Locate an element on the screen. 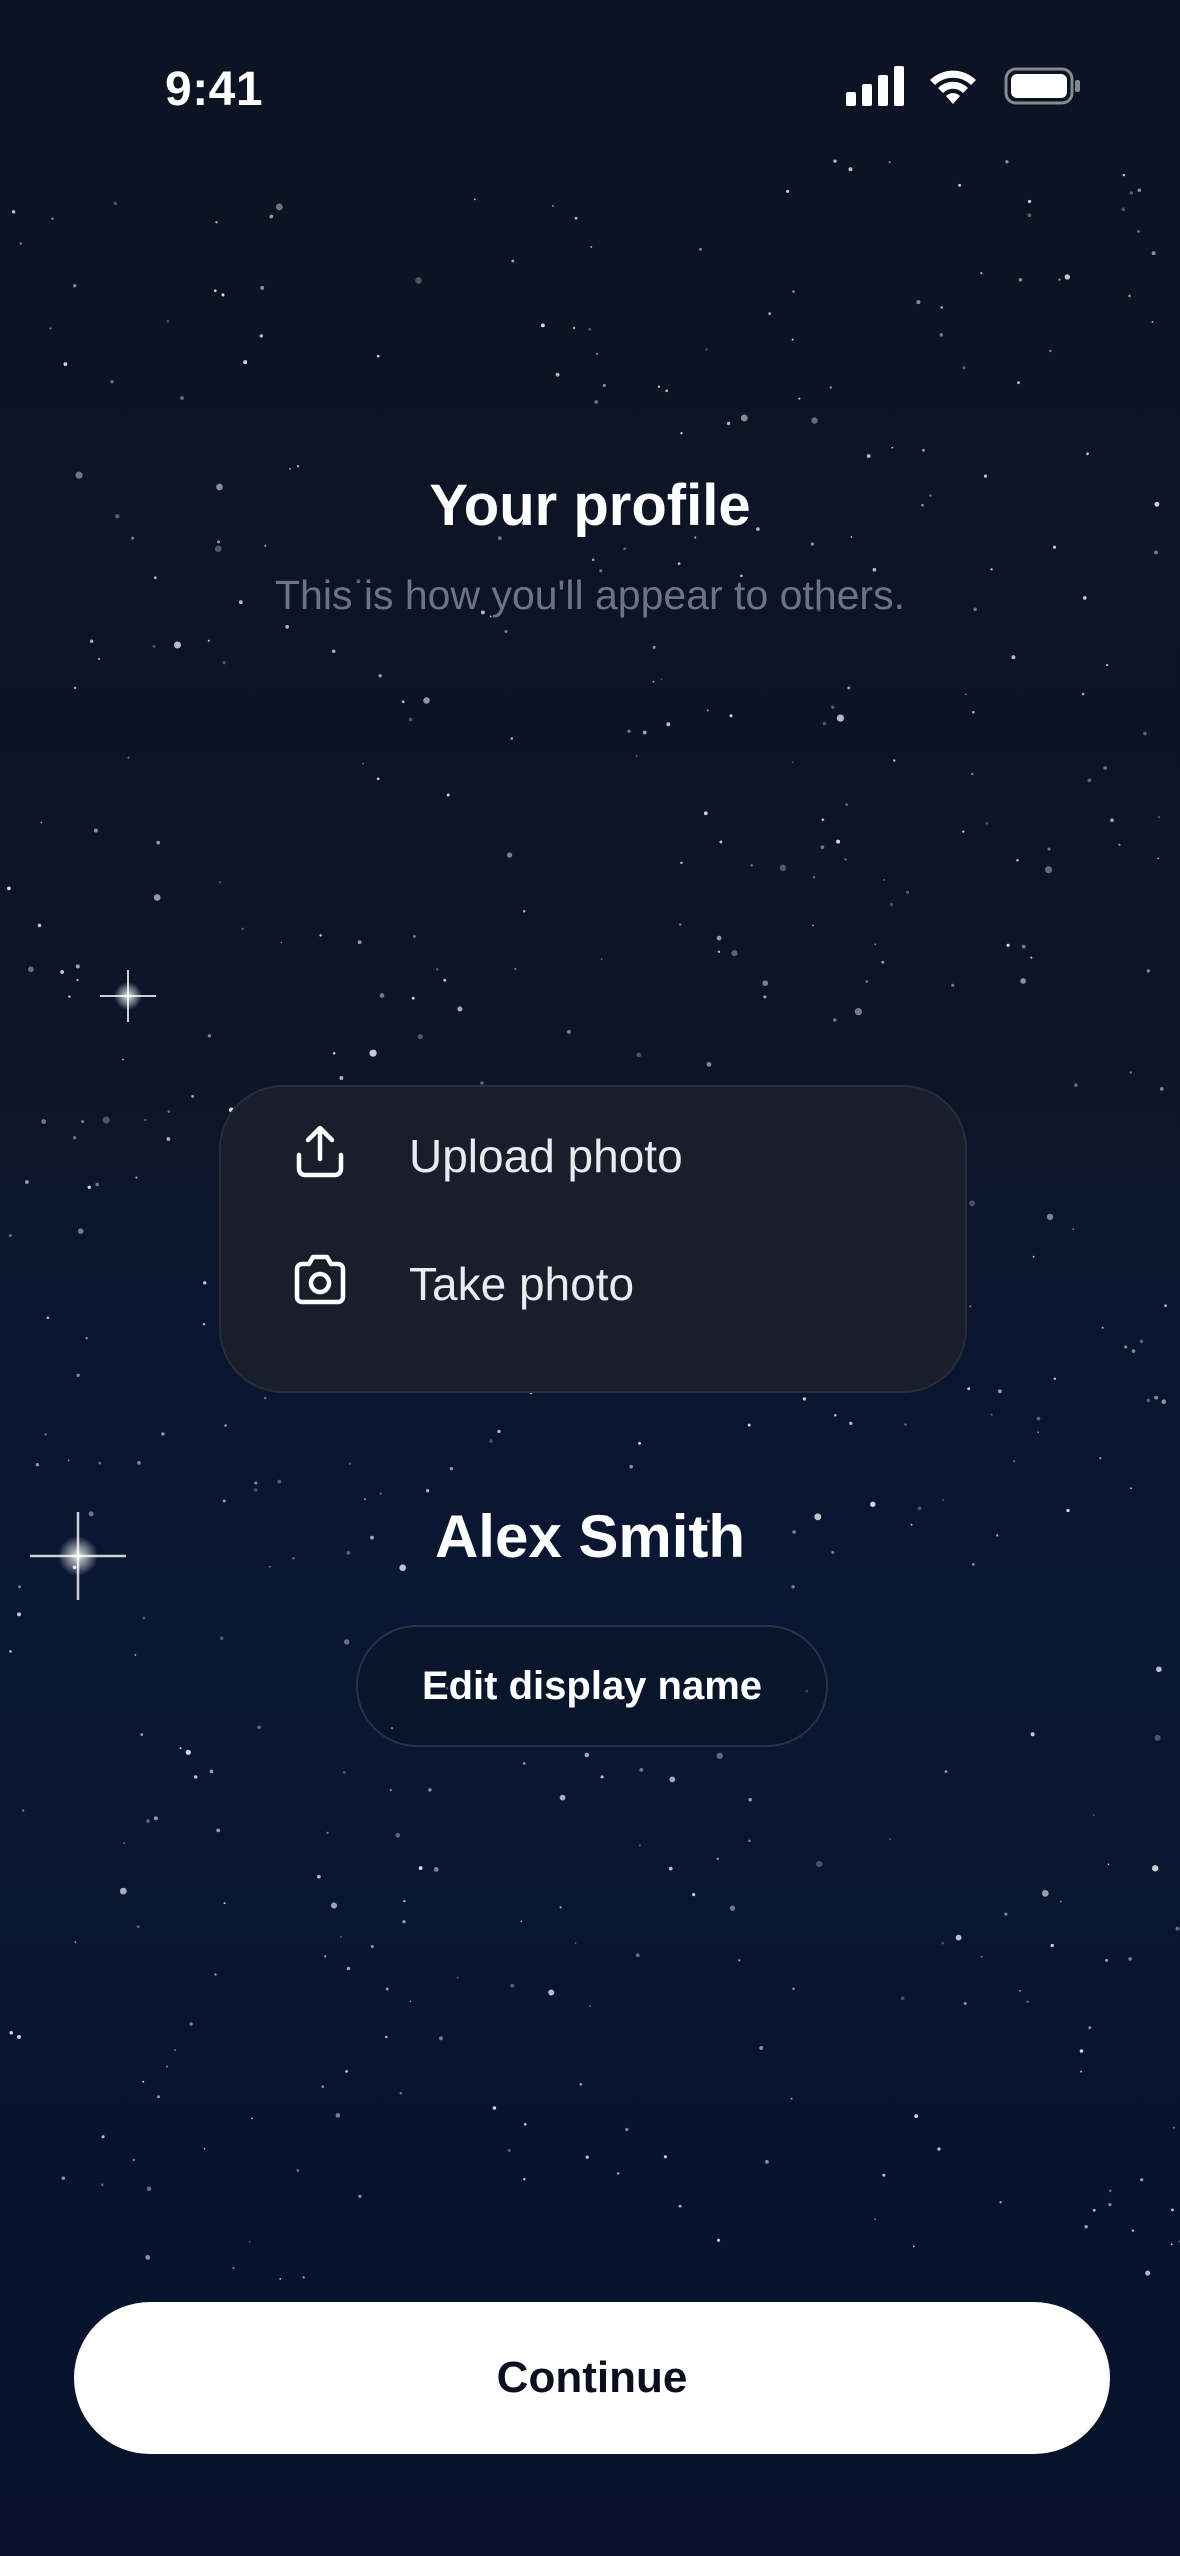 The image size is (1180, 2556). display-name: Alex Smith is located at coordinates (590, 1536).